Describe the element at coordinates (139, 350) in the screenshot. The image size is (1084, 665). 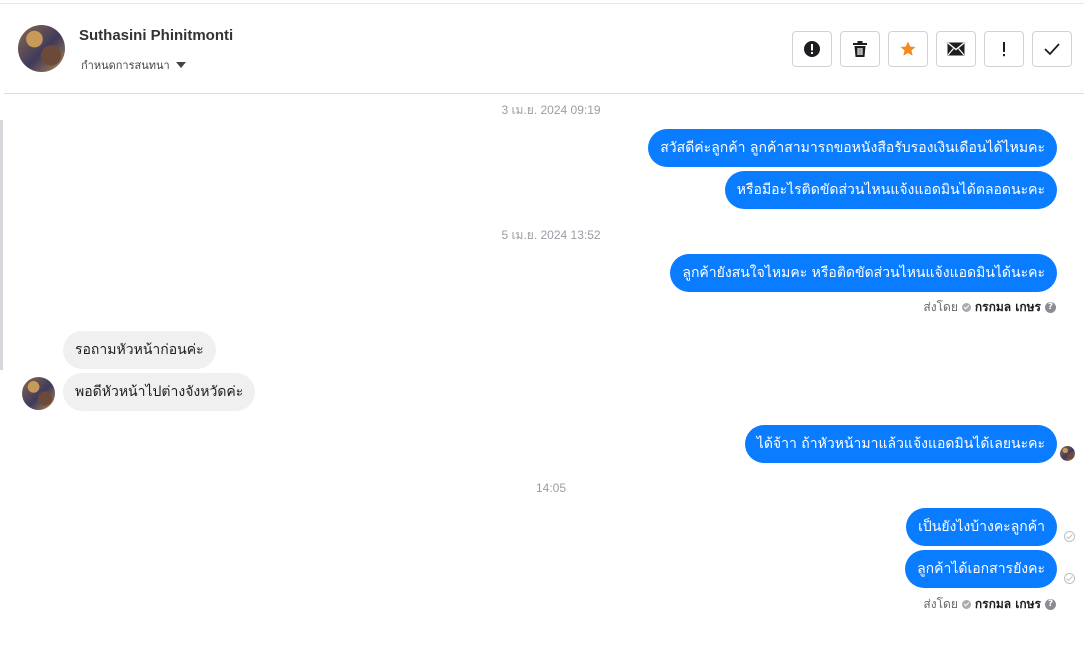
I see `incoming-message: รอถามหัวหน้าก่อนค่ะ` at that location.